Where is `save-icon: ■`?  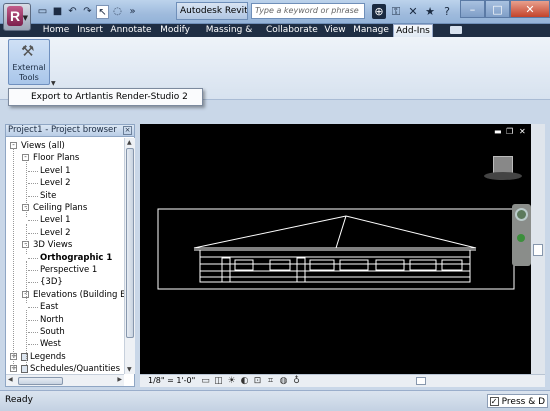 save-icon: ■ is located at coordinates (57, 12).